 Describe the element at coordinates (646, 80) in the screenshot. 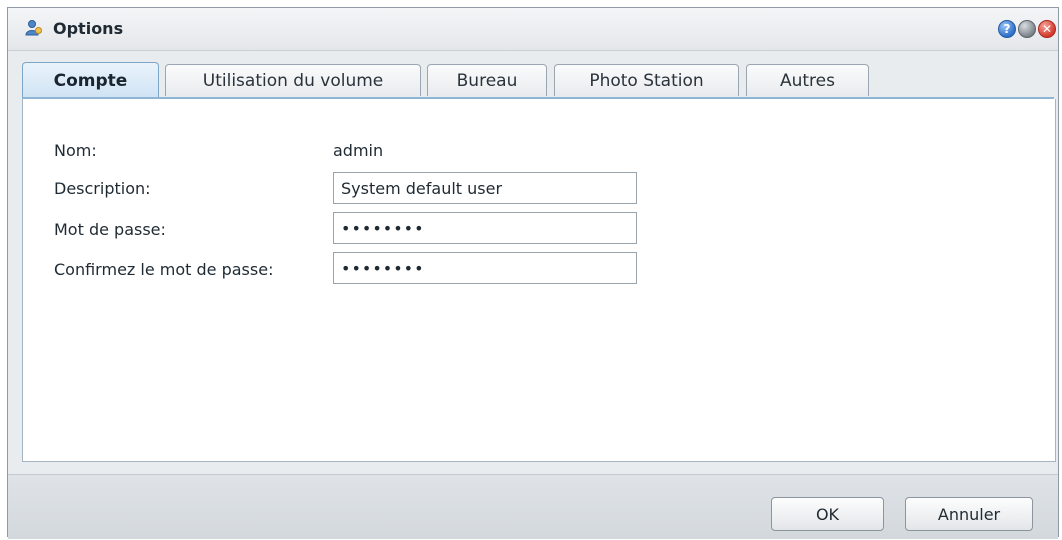

I see `tab-photo-station: Photo Station` at that location.